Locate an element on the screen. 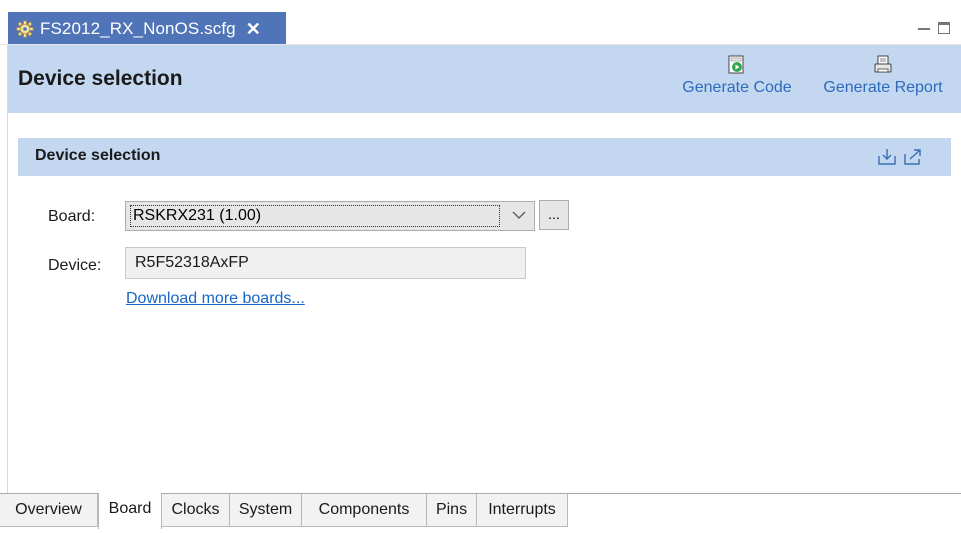  generate-report-button: Generate Report is located at coordinates (883, 76).